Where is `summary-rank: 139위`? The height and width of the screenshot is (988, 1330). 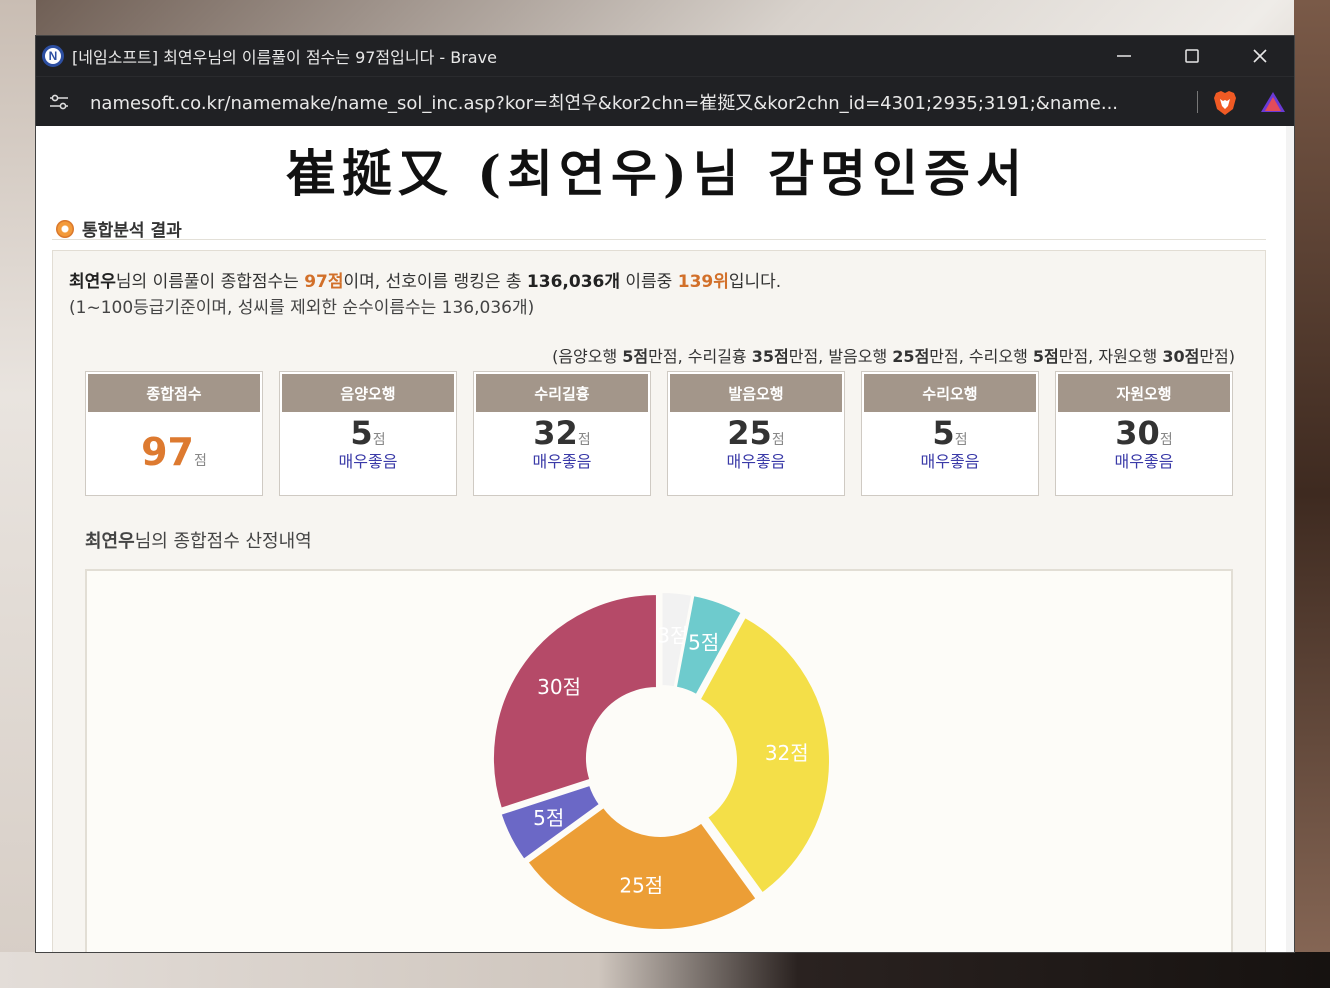 summary-rank: 139위 is located at coordinates (703, 282).